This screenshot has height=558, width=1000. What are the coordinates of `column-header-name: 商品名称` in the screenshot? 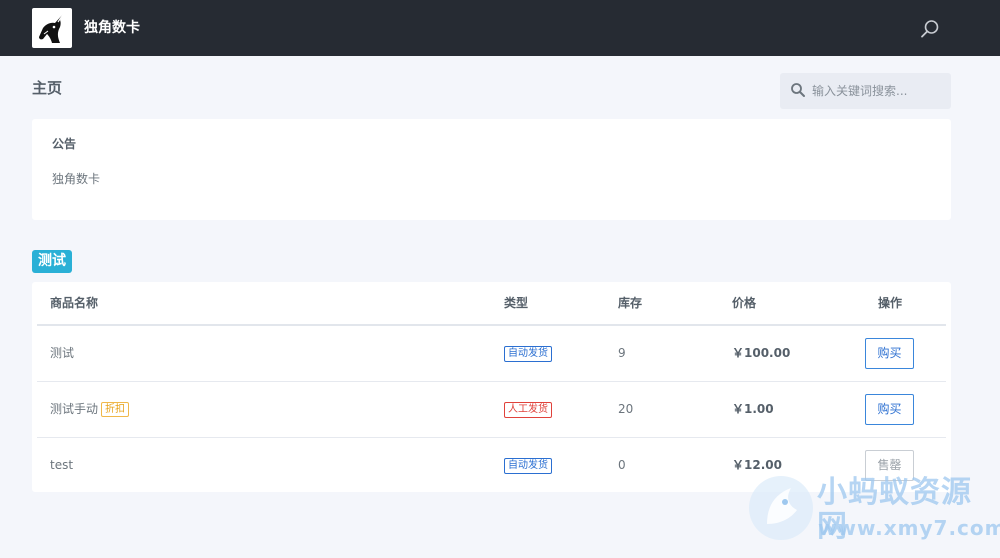 It's located at (74, 303).